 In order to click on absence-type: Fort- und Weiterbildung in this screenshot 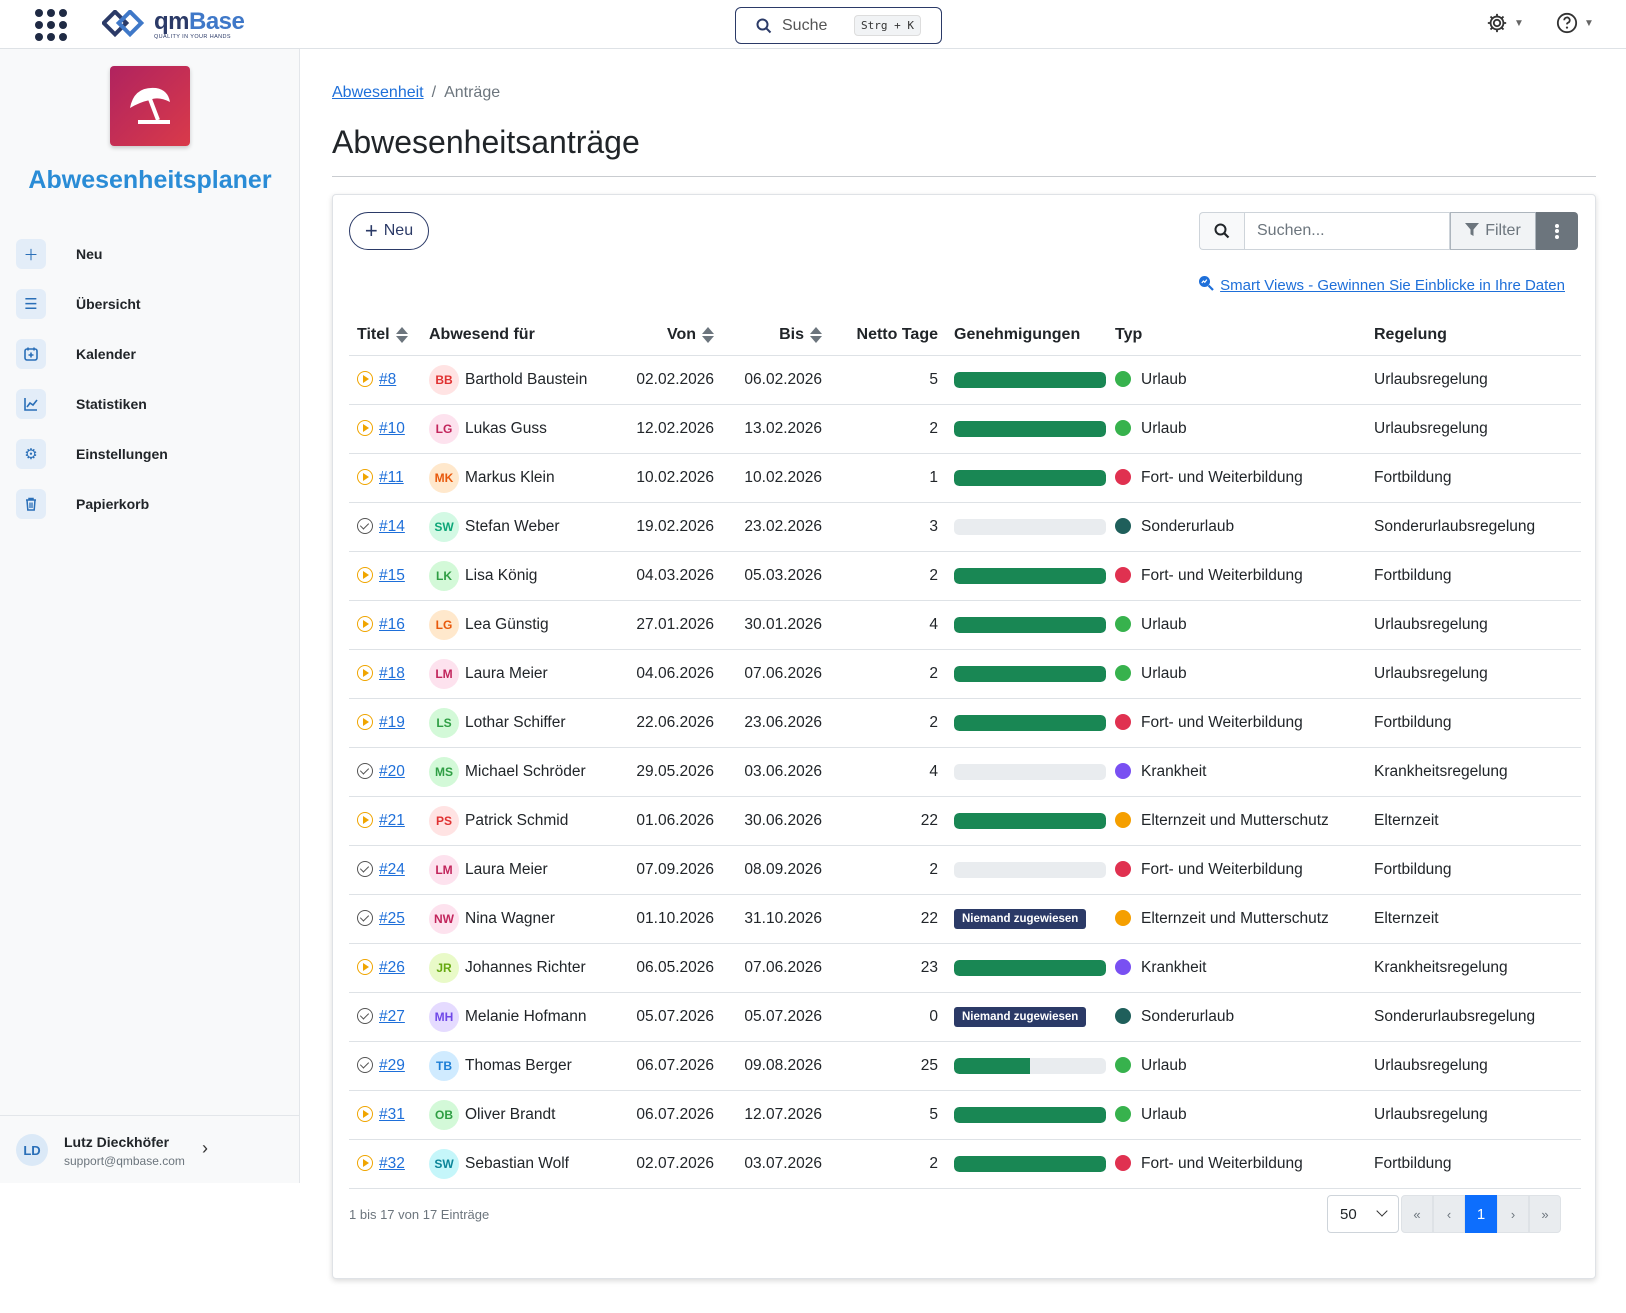, I will do `click(1222, 1163)`.